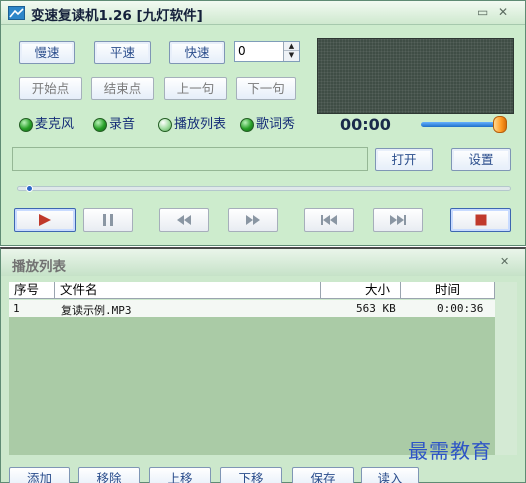  I want to click on record-option: 录音, so click(121, 125).